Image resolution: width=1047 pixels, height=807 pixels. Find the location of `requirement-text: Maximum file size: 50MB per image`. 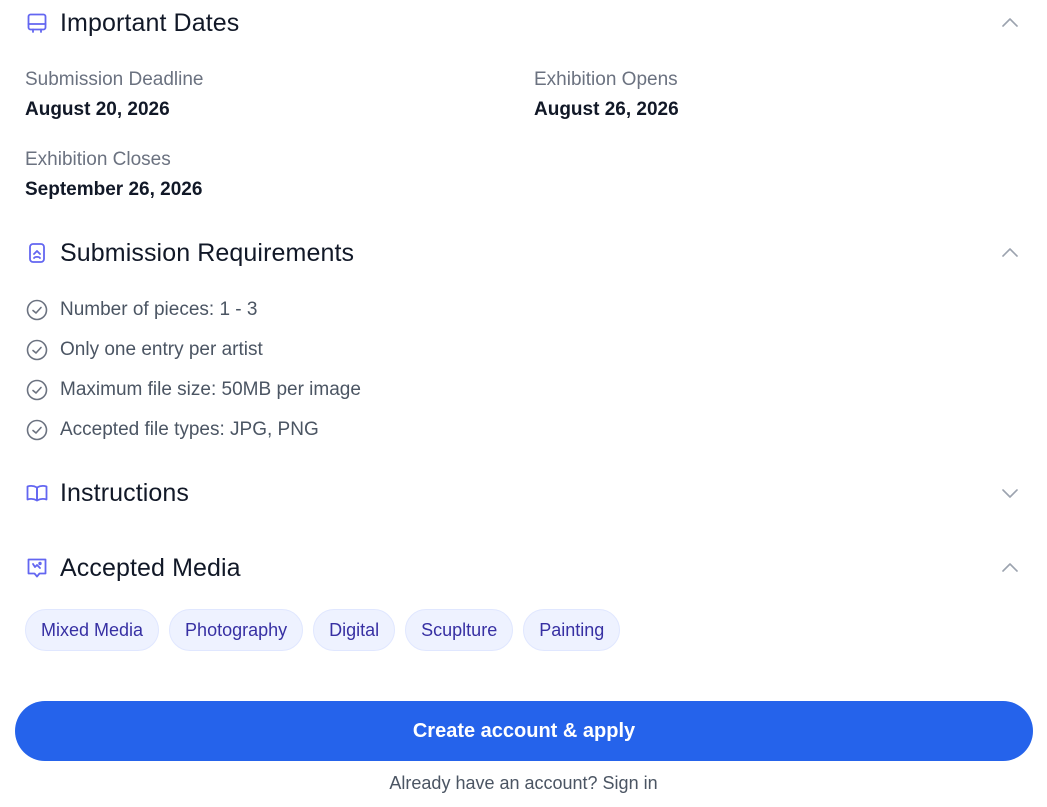

requirement-text: Maximum file size: 50MB per image is located at coordinates (210, 389).